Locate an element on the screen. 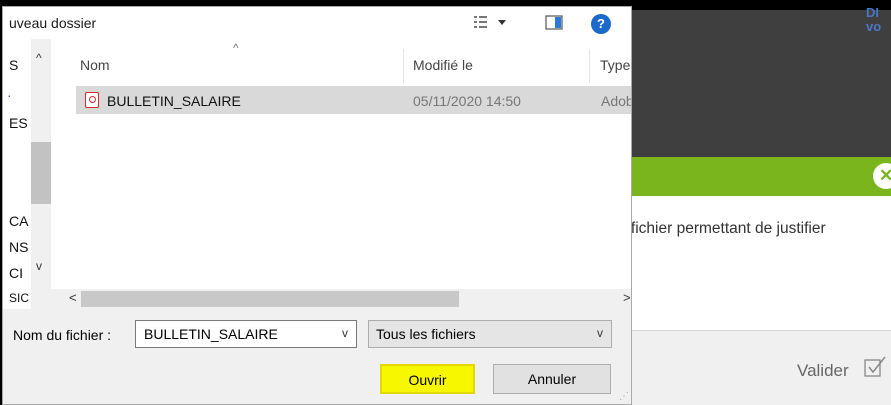  nav-marker: · is located at coordinates (9, 95).